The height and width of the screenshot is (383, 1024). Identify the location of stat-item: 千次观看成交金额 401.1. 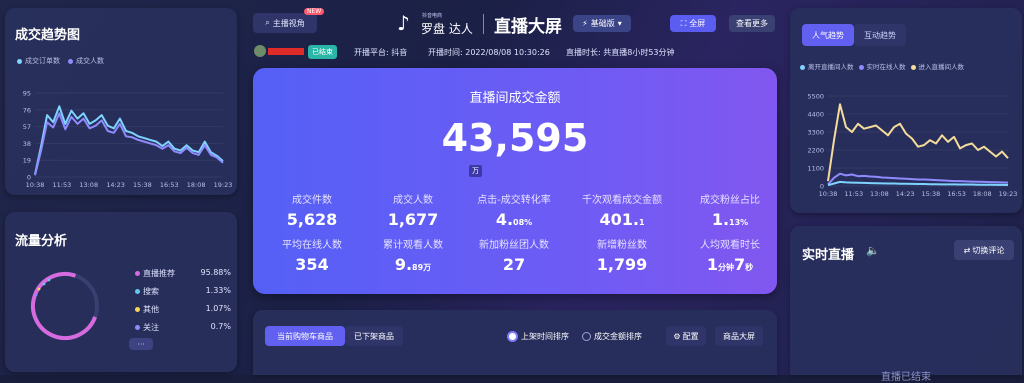
(622, 210).